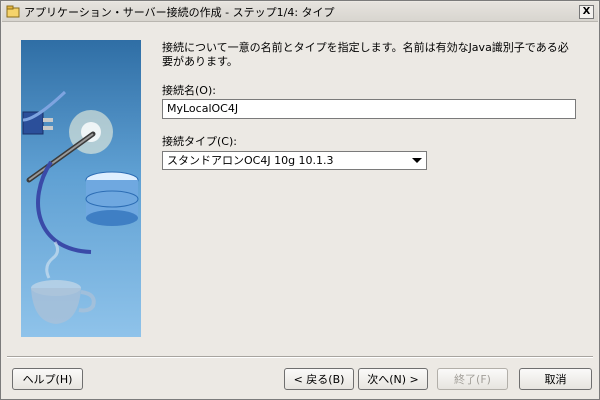 The image size is (600, 400). I want to click on wizard-illustration, so click(81, 188).